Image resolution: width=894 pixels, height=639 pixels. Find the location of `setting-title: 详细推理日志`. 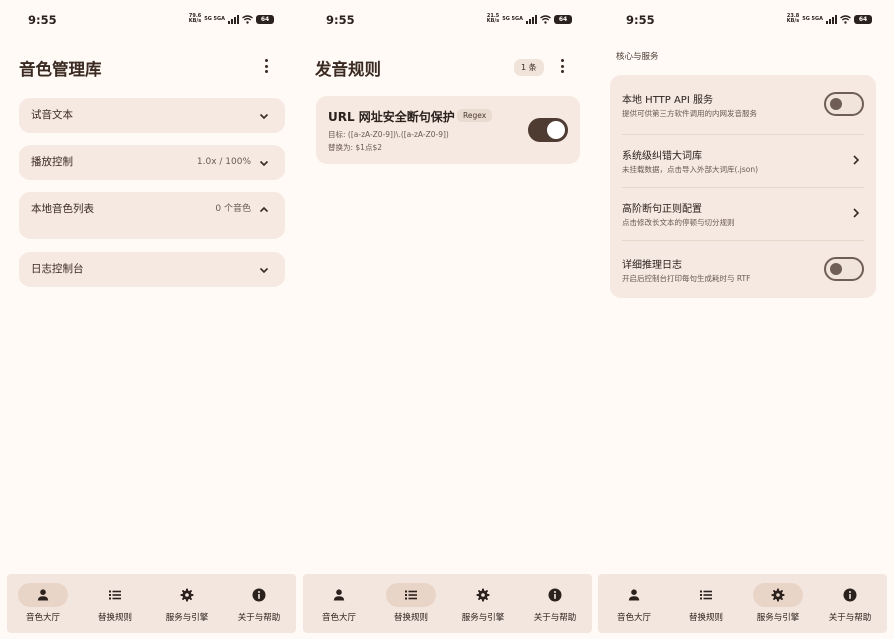

setting-title: 详细推理日志 is located at coordinates (652, 265).